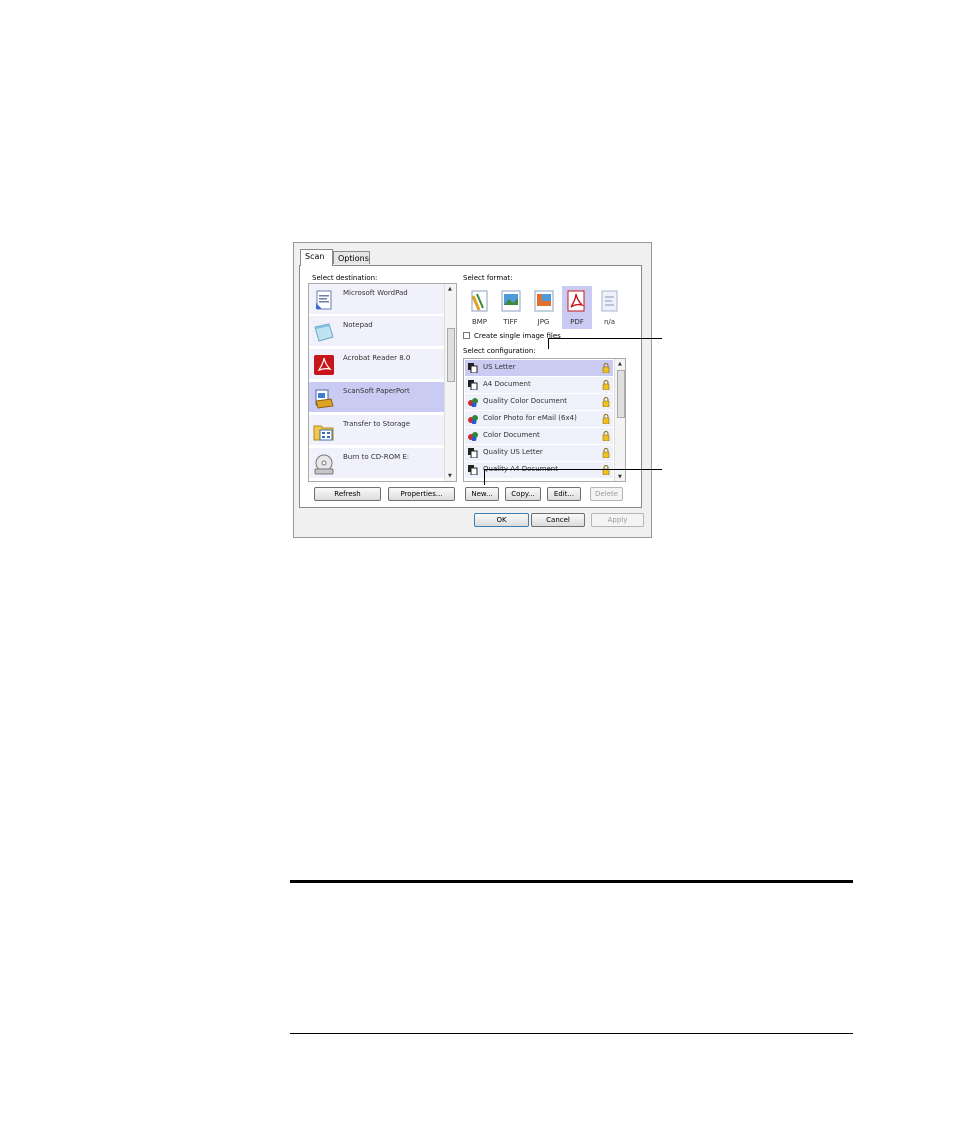 Image resolution: width=954 pixels, height=1145 pixels. Describe the element at coordinates (376, 457) in the screenshot. I see `destination-item-label: Burn to CD-ROM E:` at that location.